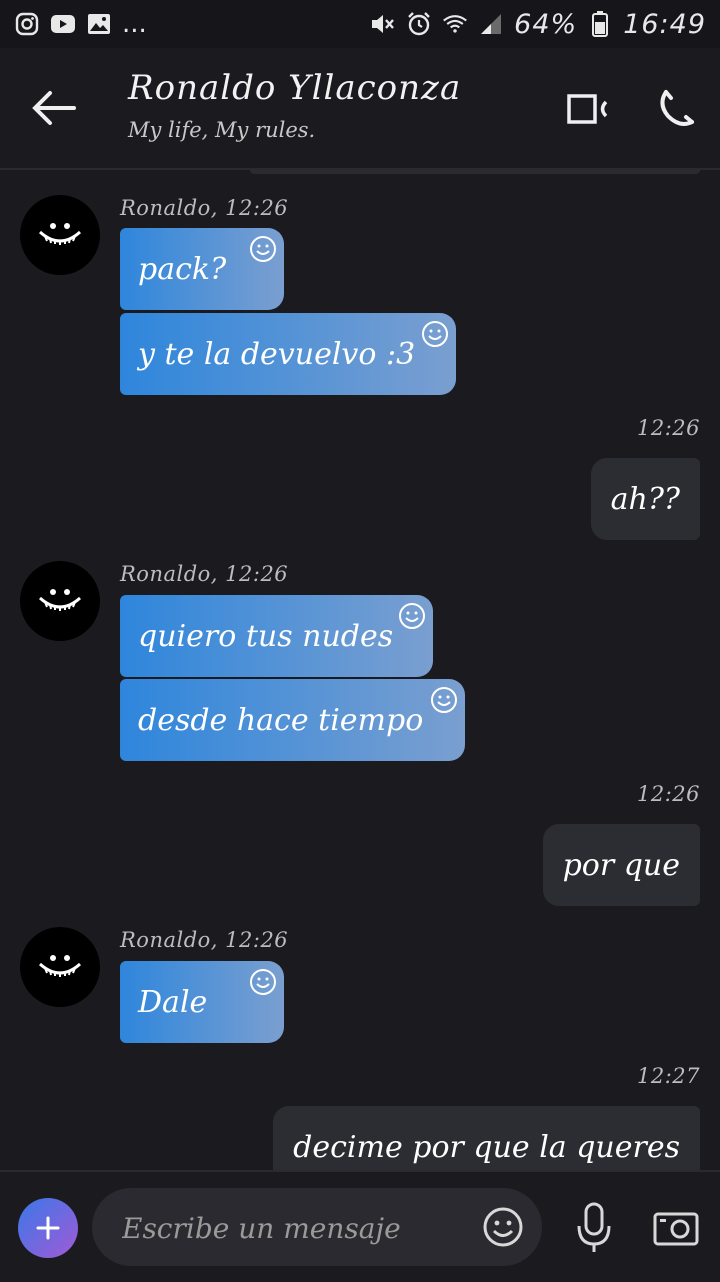  I want to click on back-arrow-icon, so click(54, 108).